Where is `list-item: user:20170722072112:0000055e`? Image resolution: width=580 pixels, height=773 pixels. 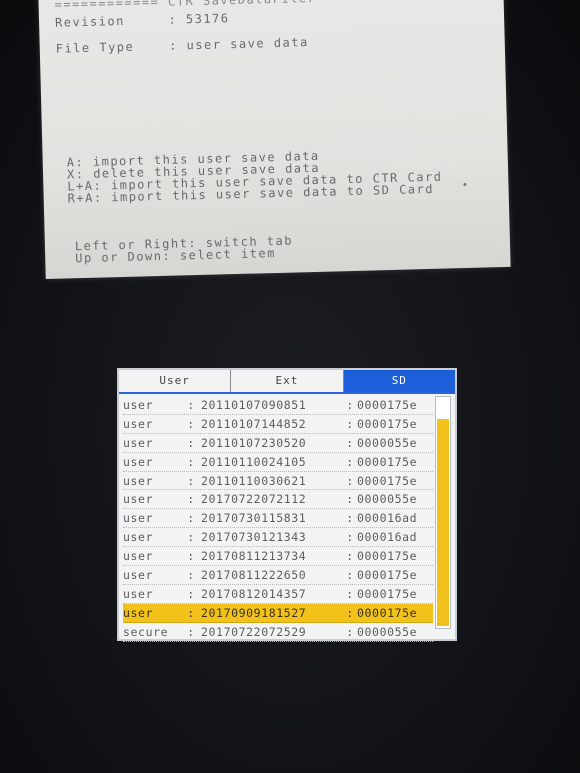 list-item: user:20170722072112:0000055e is located at coordinates (278, 500).